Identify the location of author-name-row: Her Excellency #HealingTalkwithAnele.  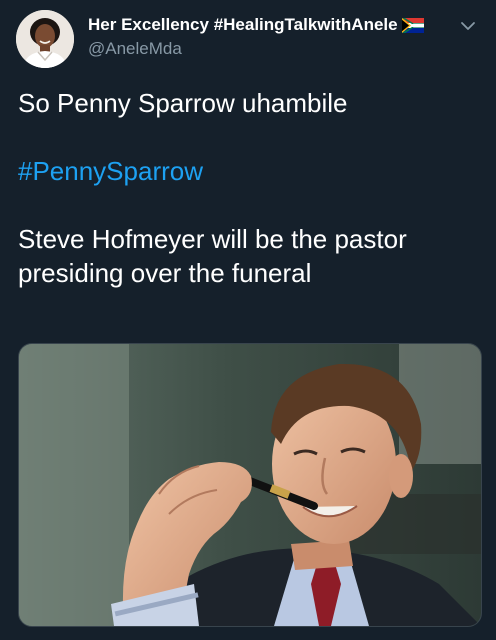
(268, 25).